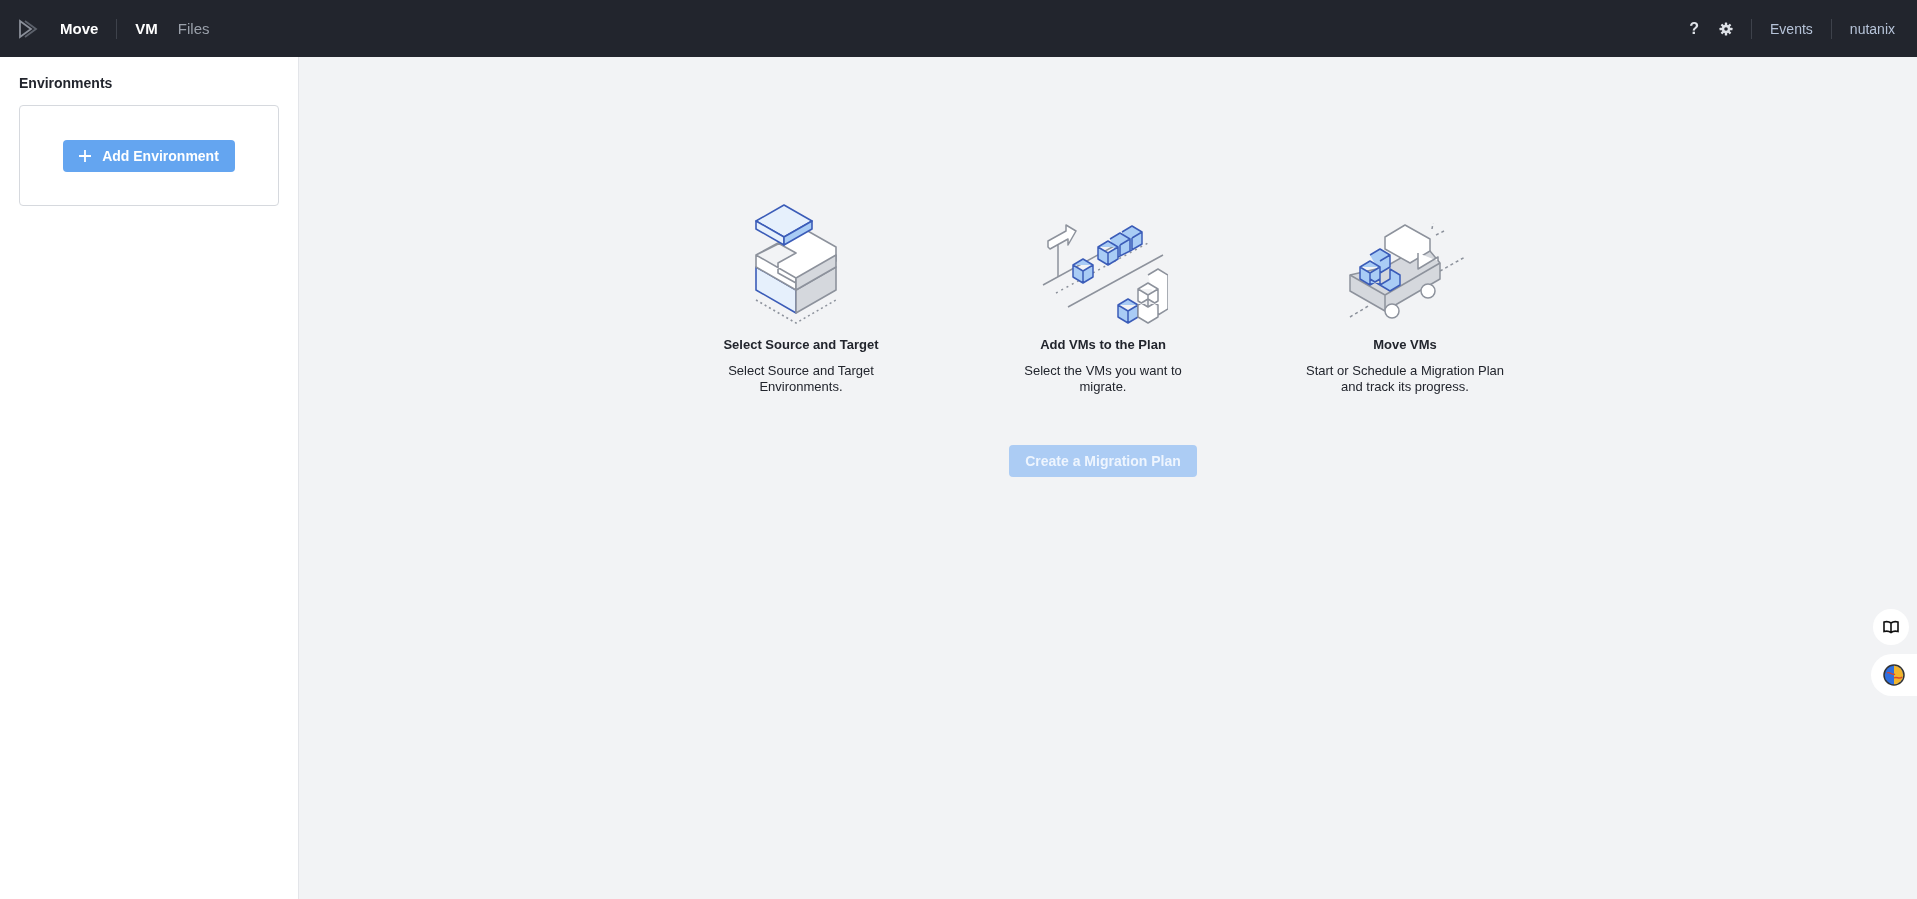  Describe the element at coordinates (1103, 344) in the screenshot. I see `step-title: Add VMs to the Plan` at that location.